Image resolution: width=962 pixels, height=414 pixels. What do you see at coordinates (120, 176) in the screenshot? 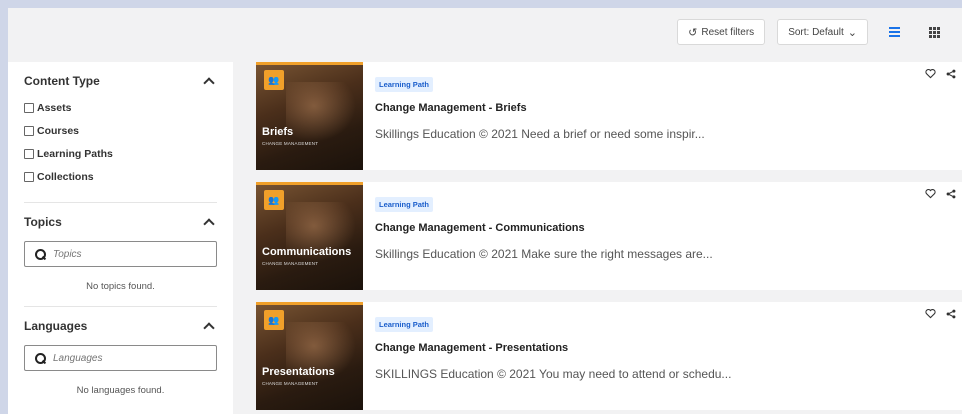
I see `filter-option-collections: Collections` at bounding box center [120, 176].